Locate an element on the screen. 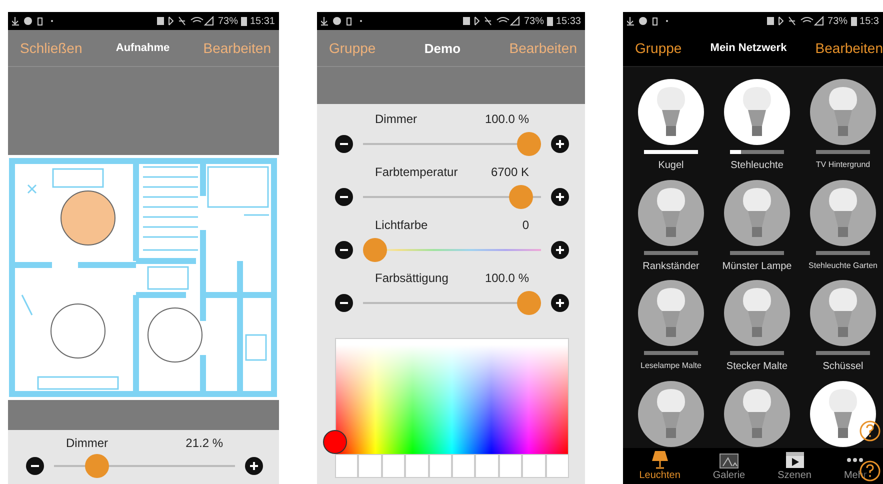 The height and width of the screenshot is (484, 883). lamp-name: Münster Lampe is located at coordinates (757, 266).